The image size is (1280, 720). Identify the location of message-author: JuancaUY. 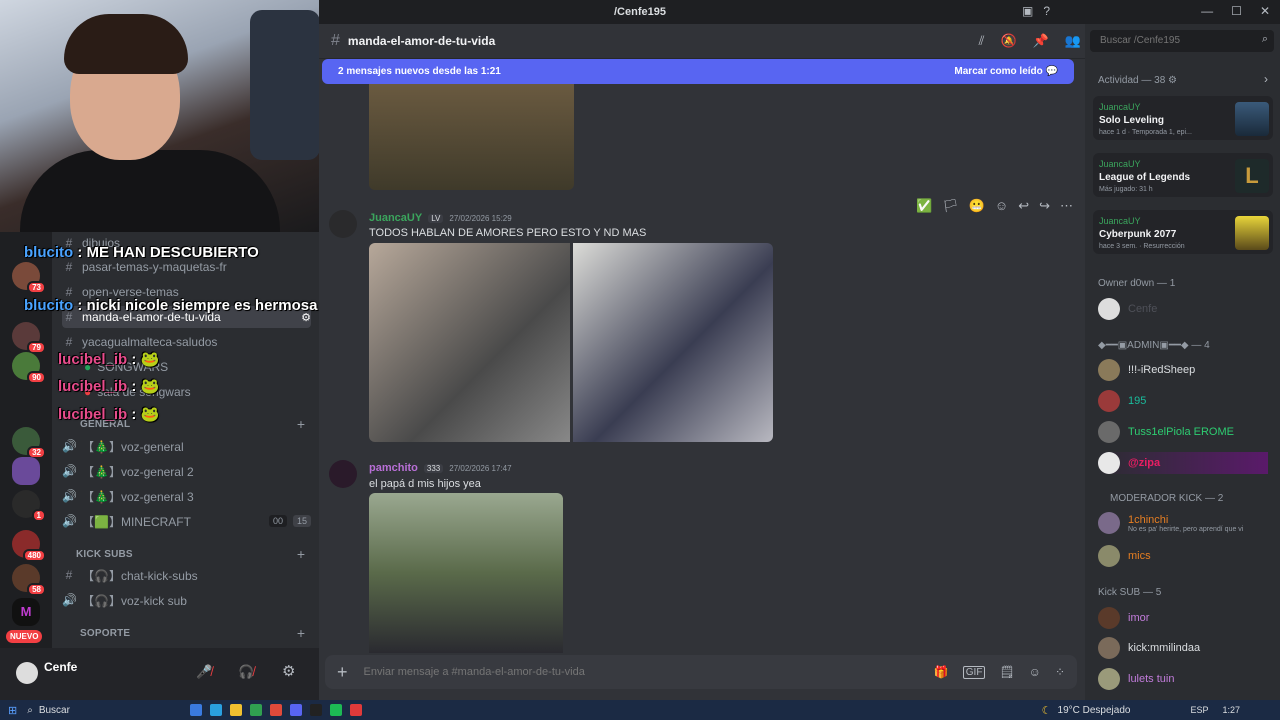
(395, 218).